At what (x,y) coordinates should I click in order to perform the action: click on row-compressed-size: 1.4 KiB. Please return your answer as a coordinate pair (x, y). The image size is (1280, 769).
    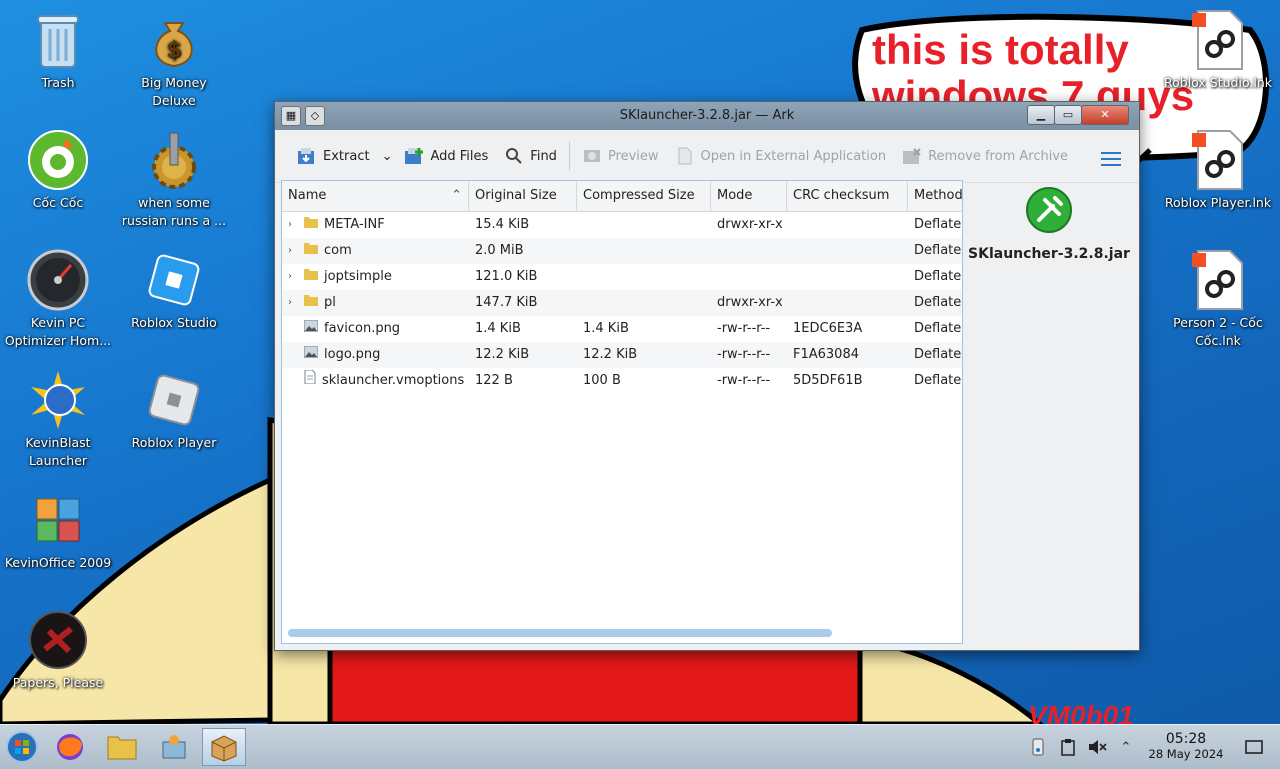
    Looking at the image, I should click on (606, 328).